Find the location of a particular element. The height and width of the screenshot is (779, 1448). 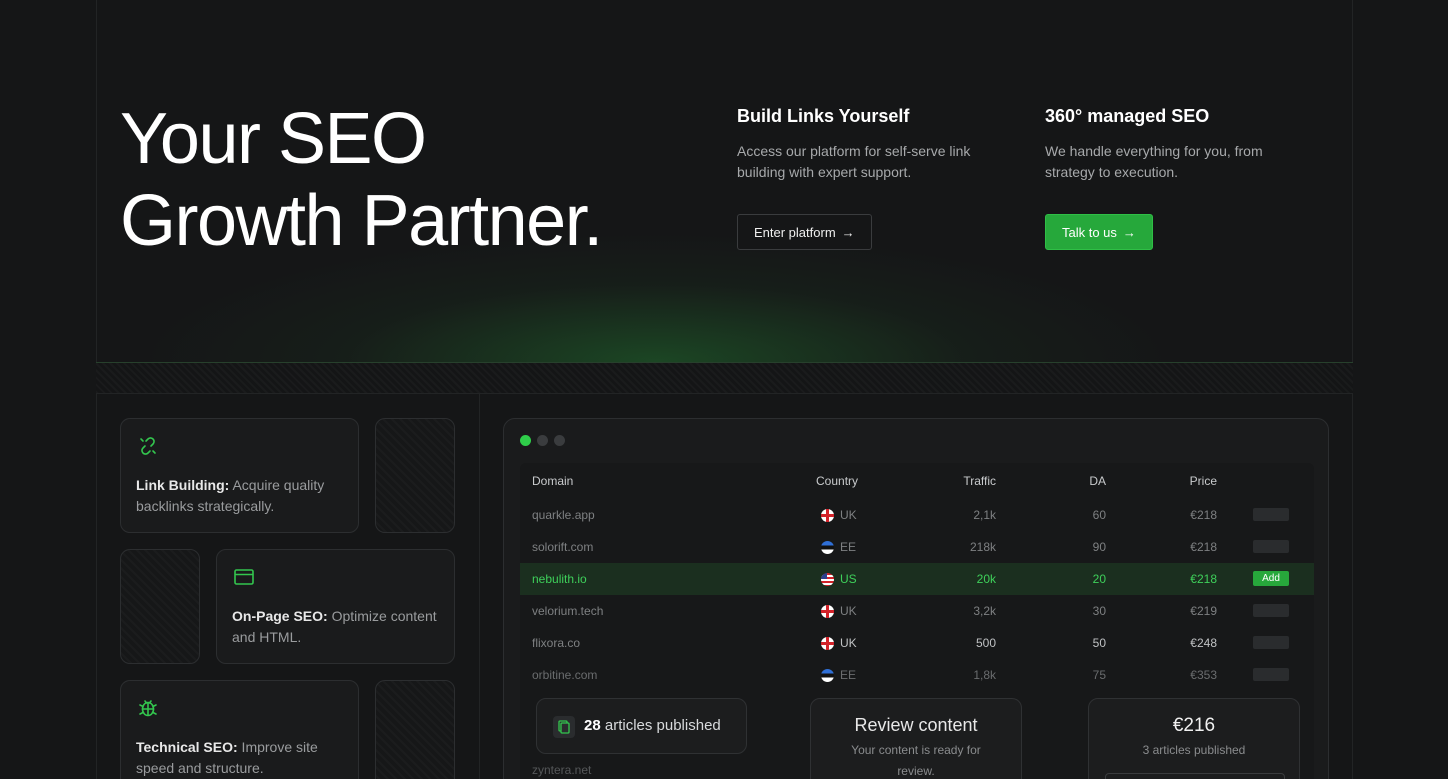

service-name: Link Building: is located at coordinates (183, 485).